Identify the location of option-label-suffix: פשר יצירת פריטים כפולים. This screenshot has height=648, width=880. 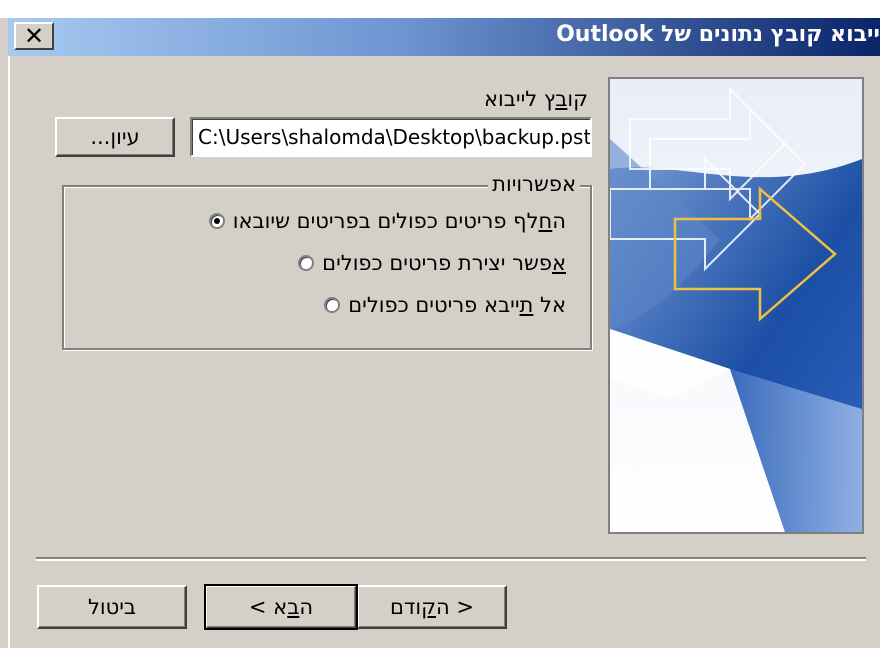
(437, 263).